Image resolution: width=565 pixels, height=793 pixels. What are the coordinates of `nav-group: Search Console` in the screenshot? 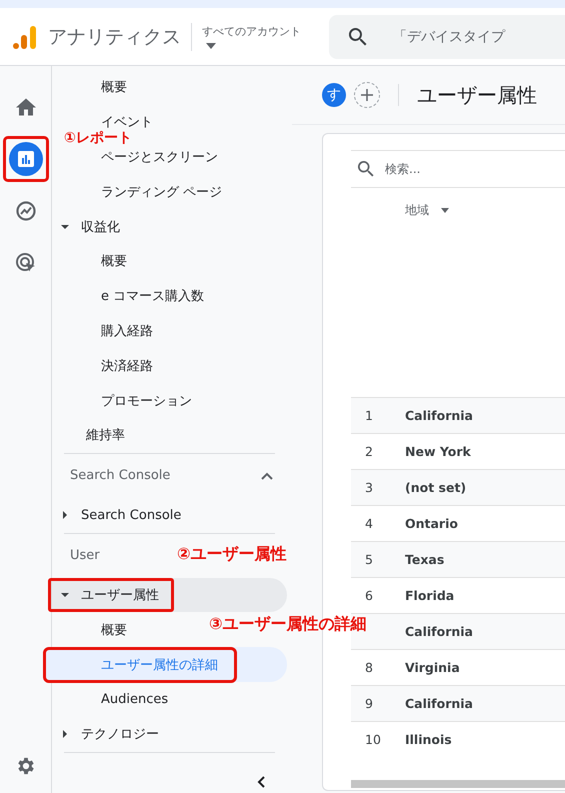 It's located at (122, 515).